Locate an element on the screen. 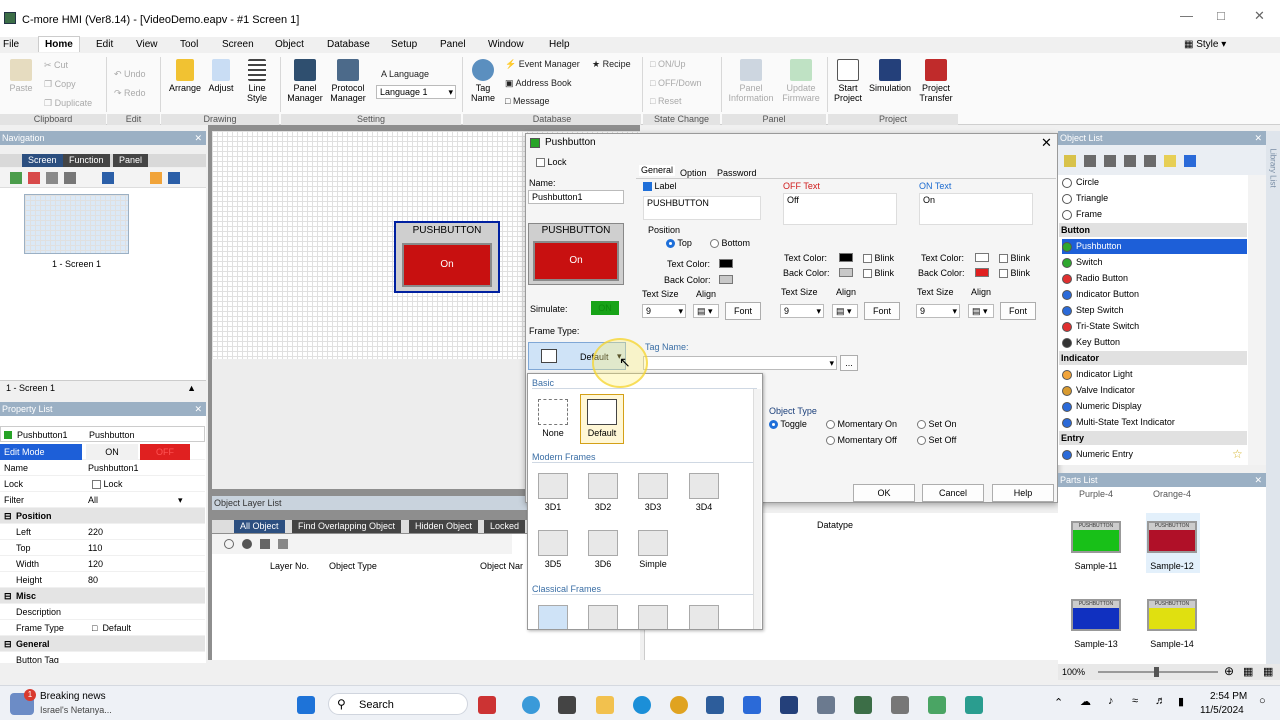 Image resolution: width=1280 pixels, height=720 pixels. screen-select: 1 - Screen 1 ▲ is located at coordinates (103, 387).